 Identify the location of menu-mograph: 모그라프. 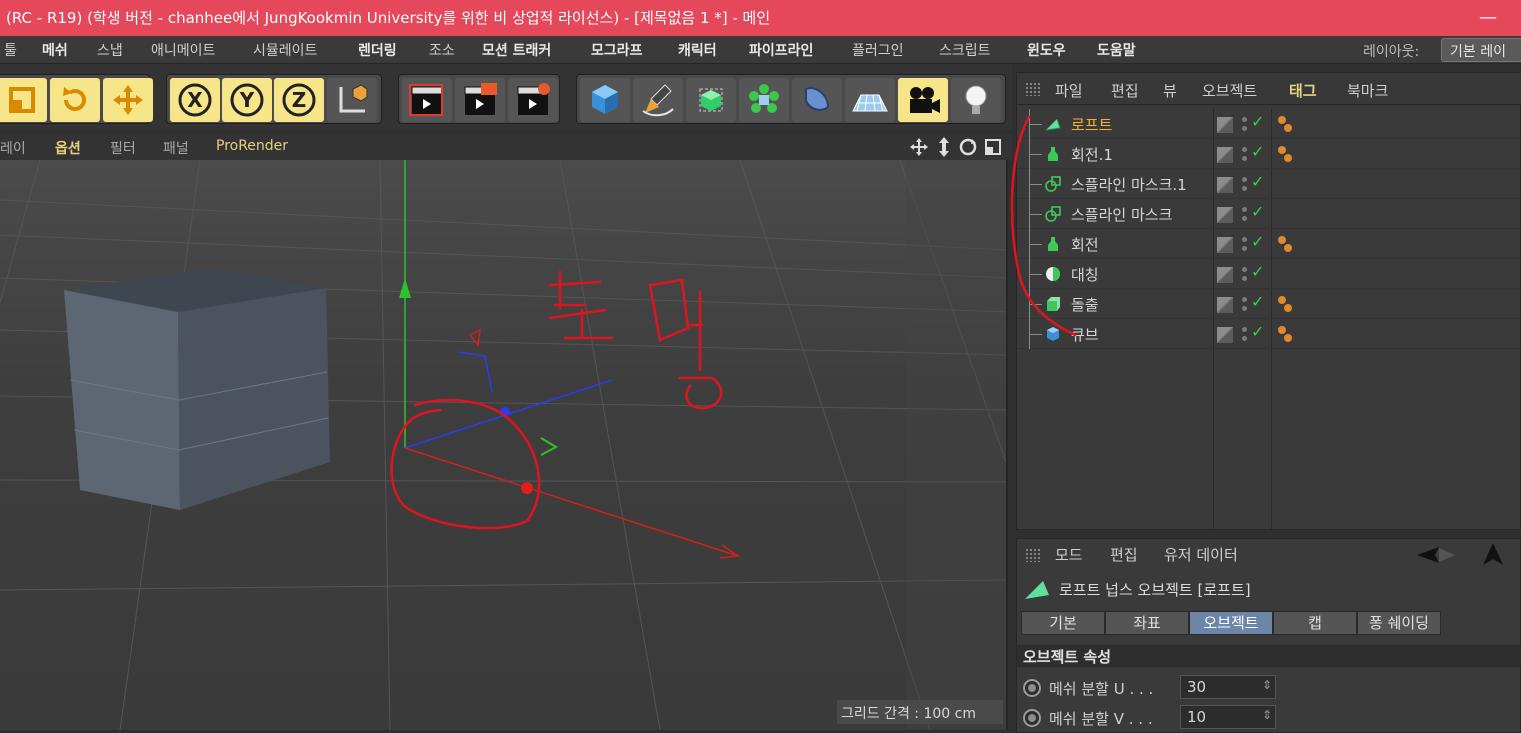
(617, 50).